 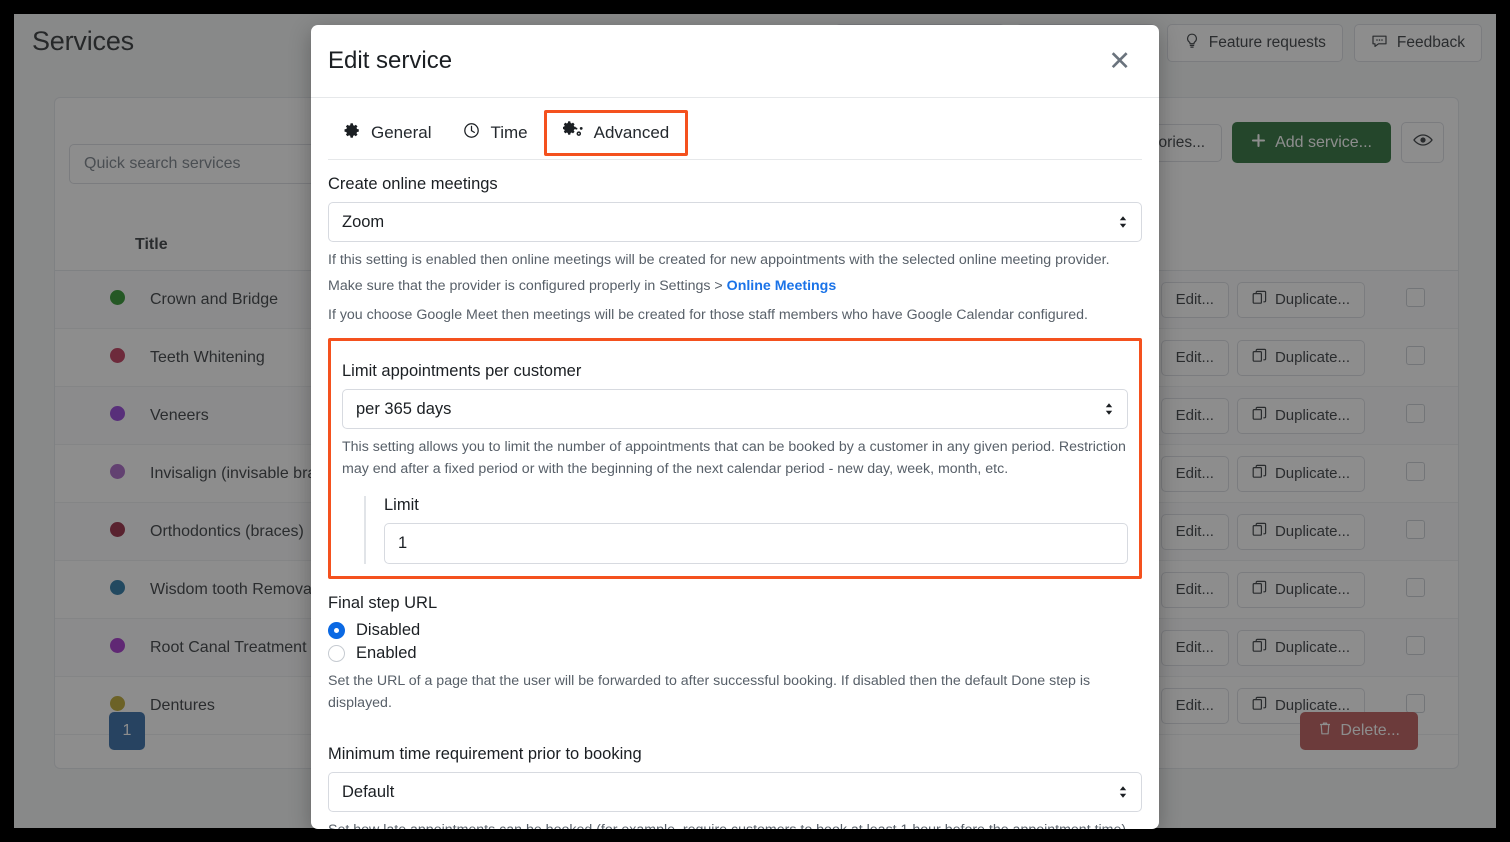 I want to click on limit-subsection: Limit 1, so click(x=746, y=530).